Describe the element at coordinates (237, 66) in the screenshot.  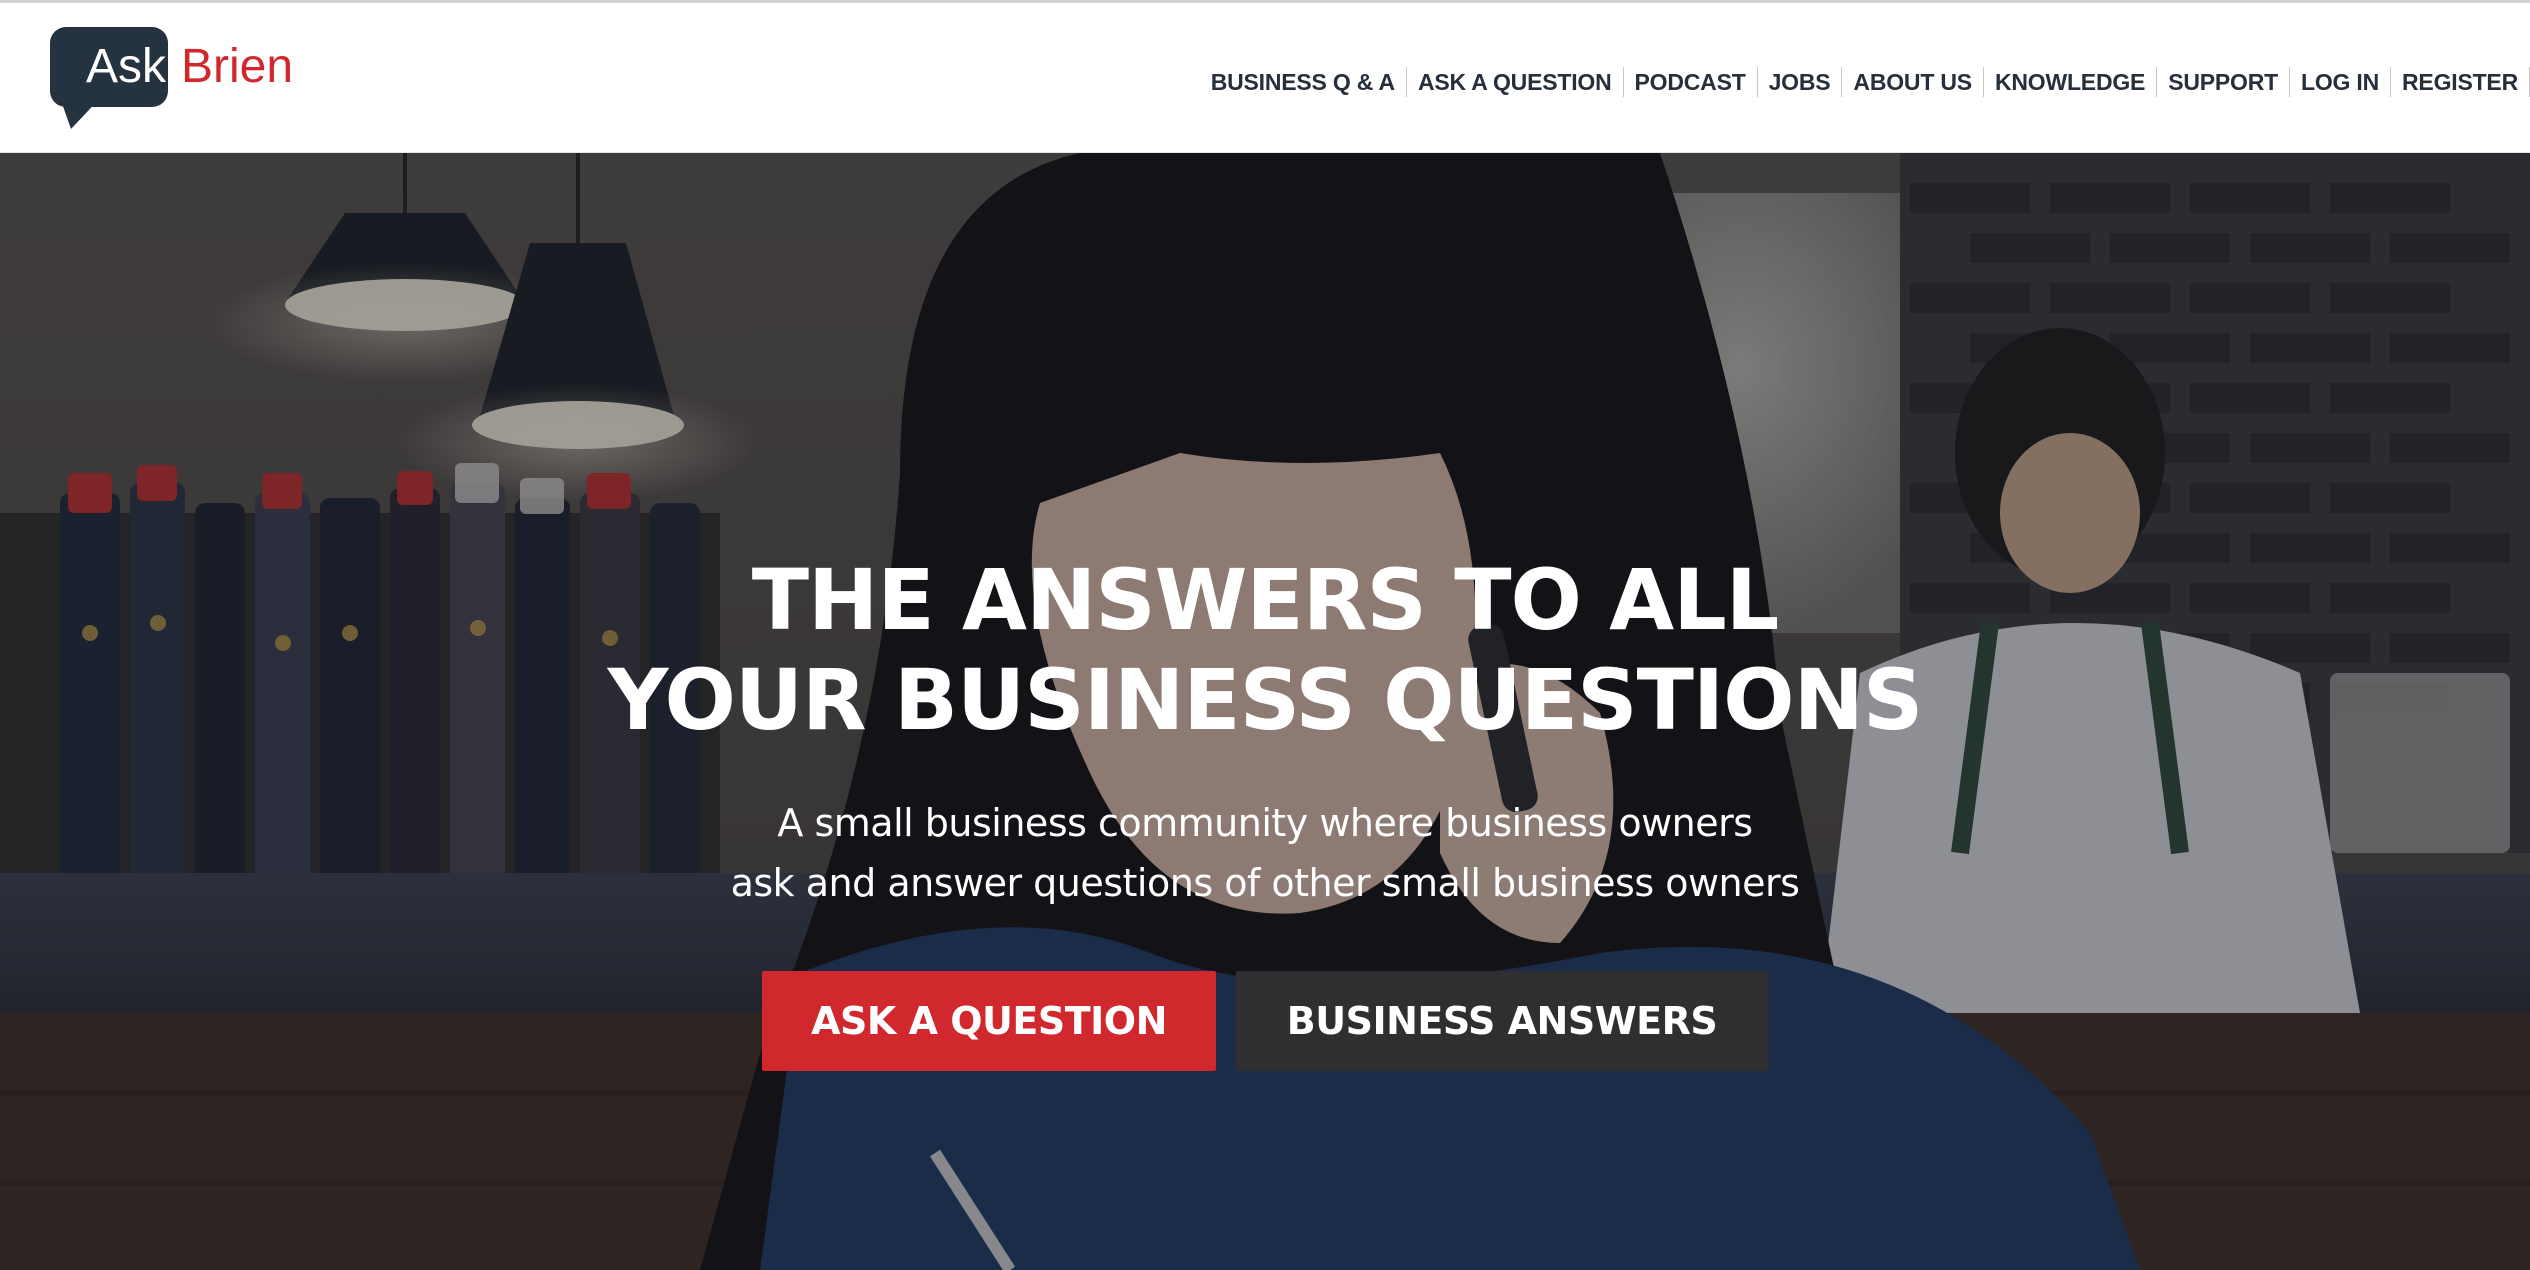
I see `logo-text-brien: Brien` at that location.